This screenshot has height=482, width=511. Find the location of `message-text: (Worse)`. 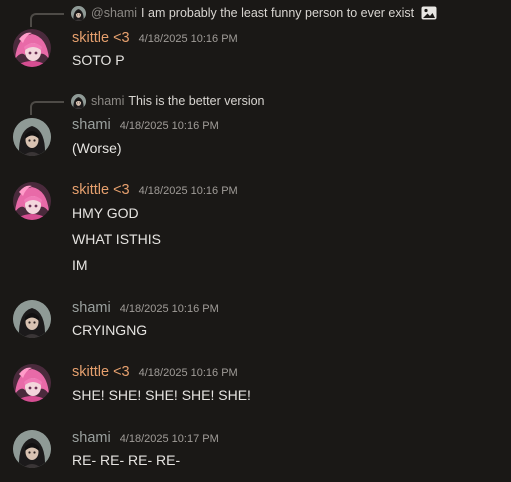

message-text: (Worse) is located at coordinates (97, 148).